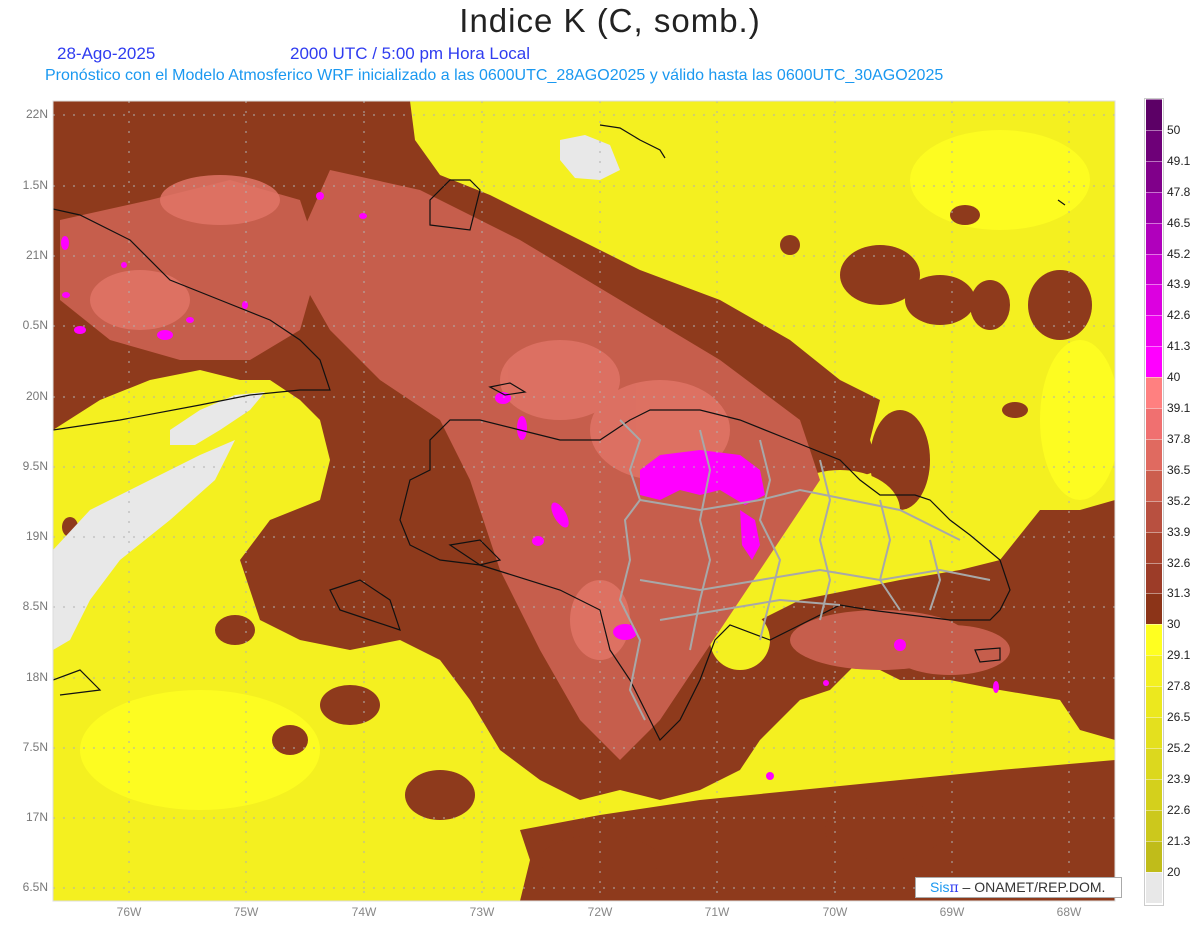 This screenshot has width=1200, height=927. What do you see at coordinates (1179, 160) in the screenshot?
I see `colorbar-label: 49.1` at bounding box center [1179, 160].